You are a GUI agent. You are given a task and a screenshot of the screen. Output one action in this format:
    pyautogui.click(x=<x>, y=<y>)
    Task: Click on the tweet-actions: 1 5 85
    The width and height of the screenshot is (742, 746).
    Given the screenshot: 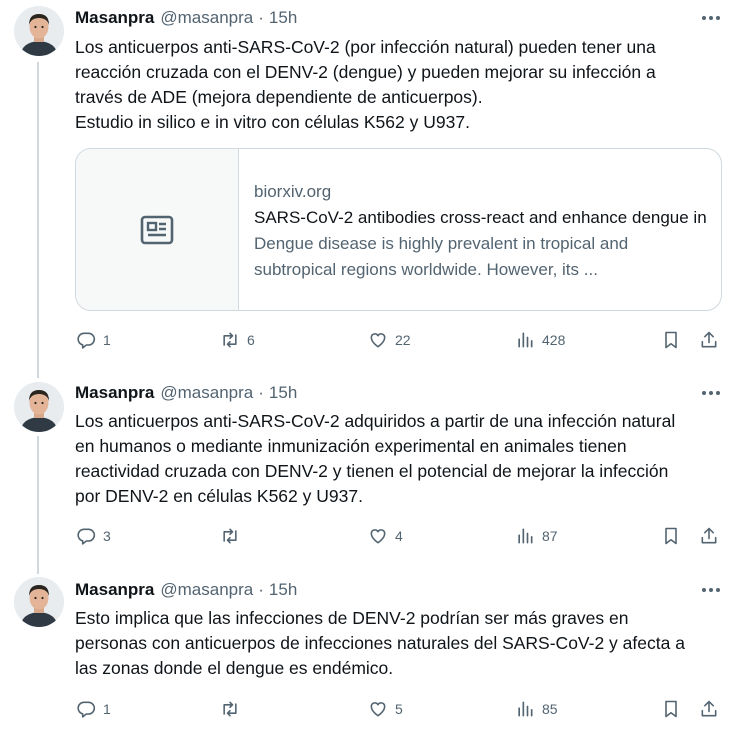 What is the action you would take?
    pyautogui.click(x=371, y=709)
    